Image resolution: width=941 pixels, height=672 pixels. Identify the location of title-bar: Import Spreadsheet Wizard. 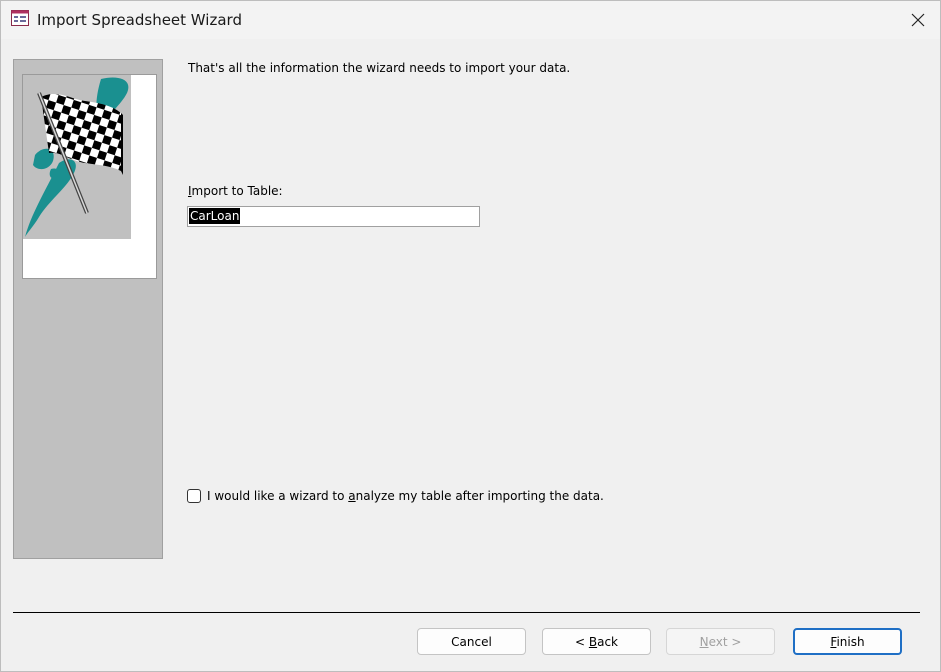
(470, 20).